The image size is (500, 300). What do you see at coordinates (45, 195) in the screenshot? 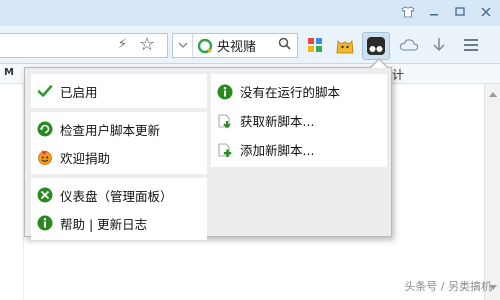
I see `dashboard-icon` at bounding box center [45, 195].